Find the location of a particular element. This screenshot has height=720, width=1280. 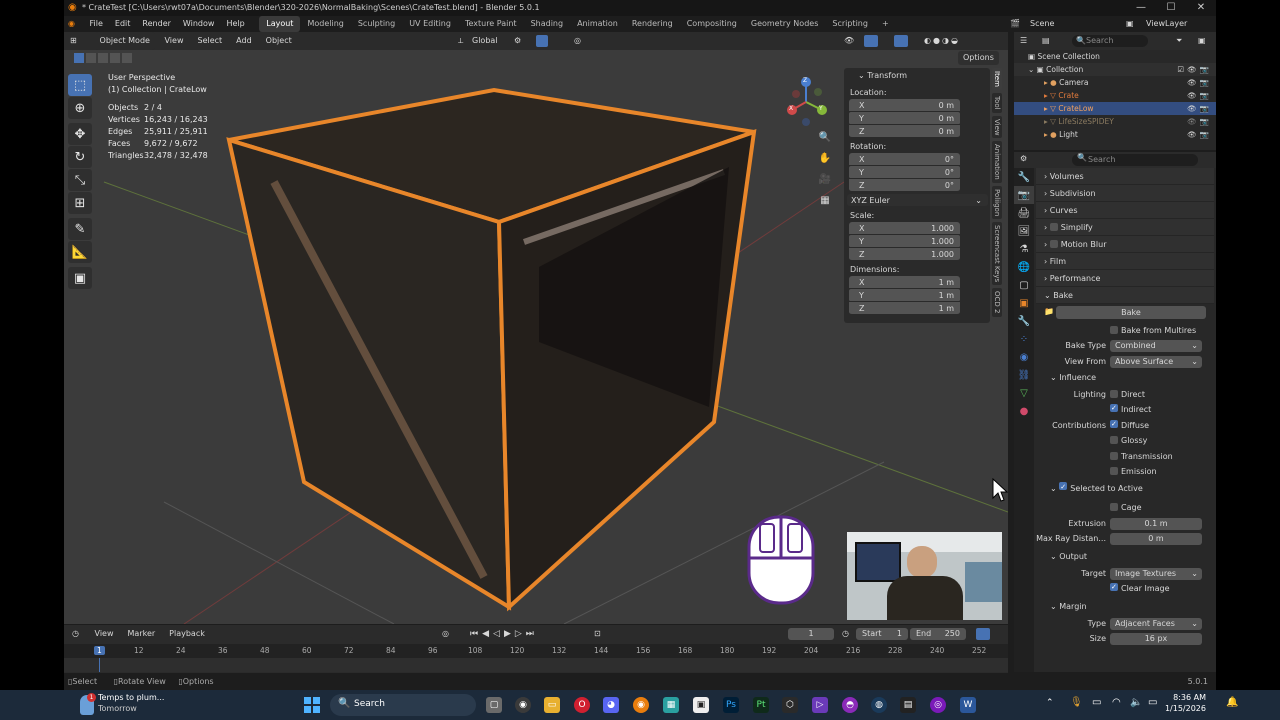

tab-scripting: Scripting is located at coordinates (850, 24).